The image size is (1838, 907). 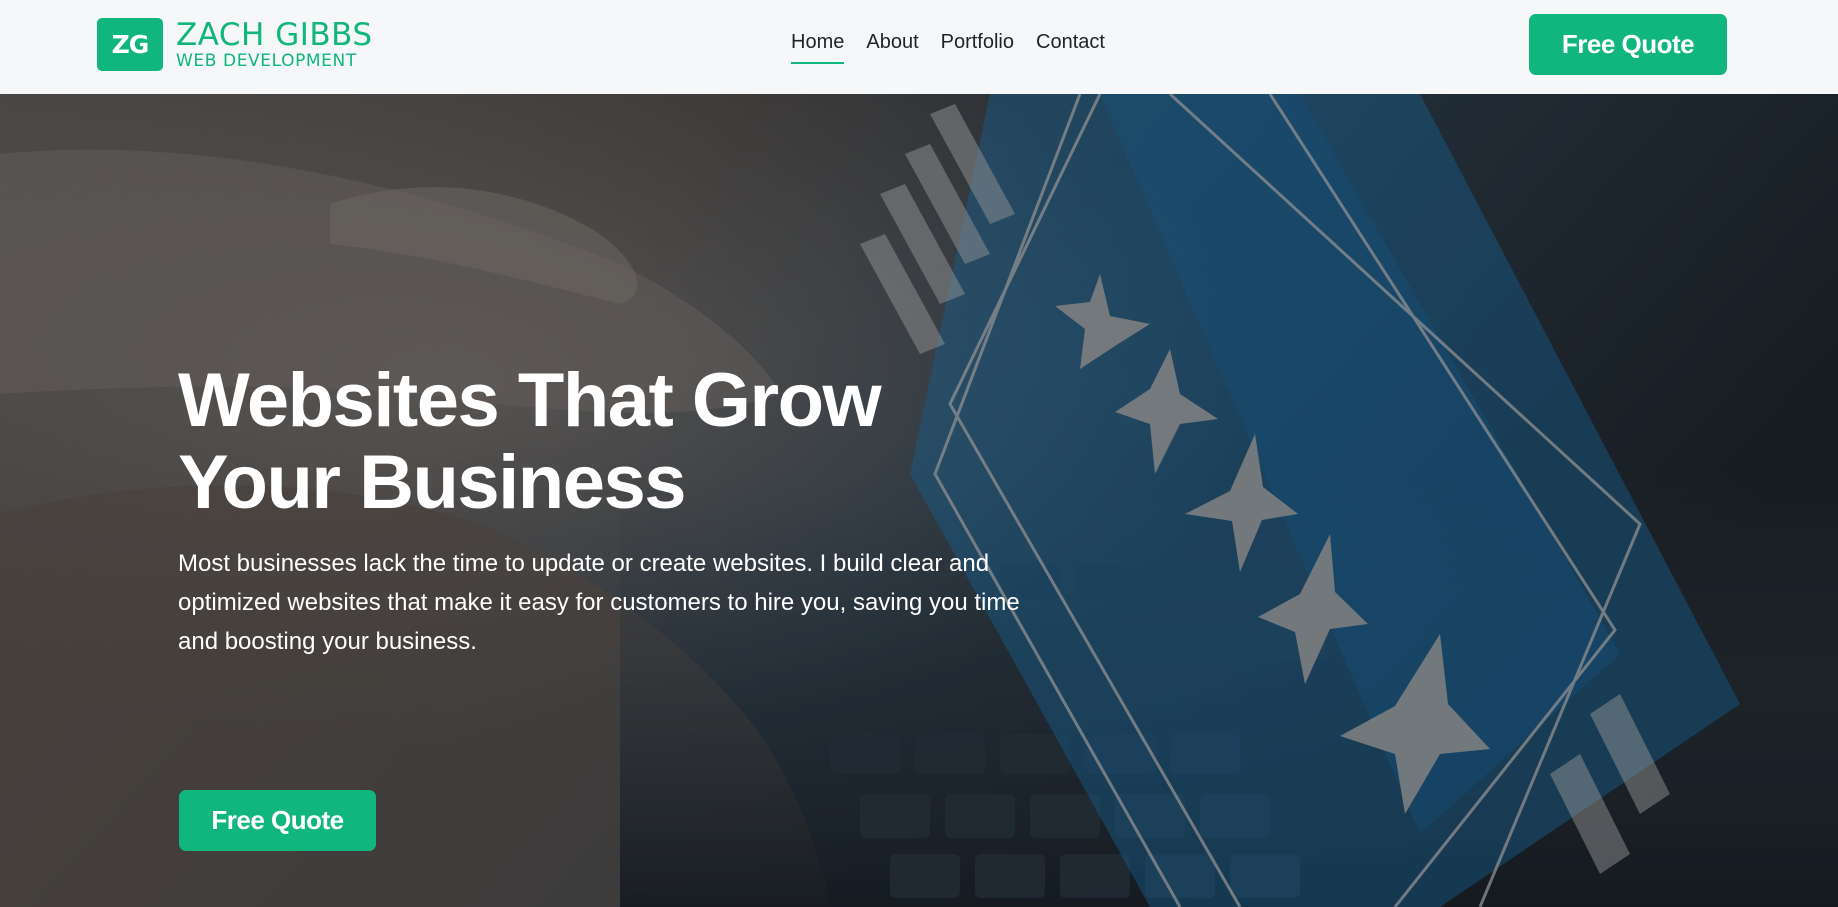 What do you see at coordinates (892, 47) in the screenshot?
I see `nav-about: About` at bounding box center [892, 47].